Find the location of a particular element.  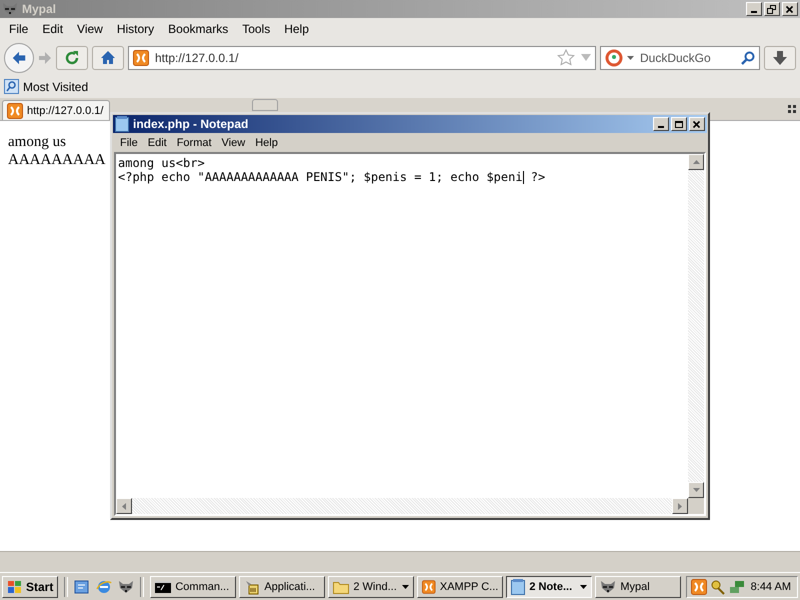

maximize-icon is located at coordinates (679, 124).